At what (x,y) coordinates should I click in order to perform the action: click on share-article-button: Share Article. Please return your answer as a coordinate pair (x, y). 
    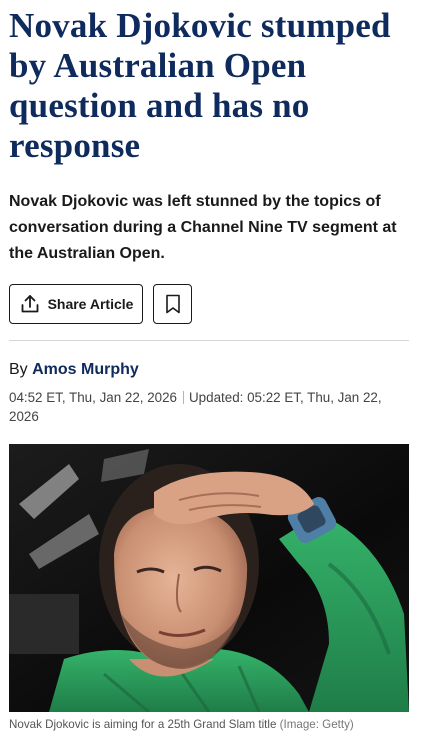
    Looking at the image, I should click on (76, 304).